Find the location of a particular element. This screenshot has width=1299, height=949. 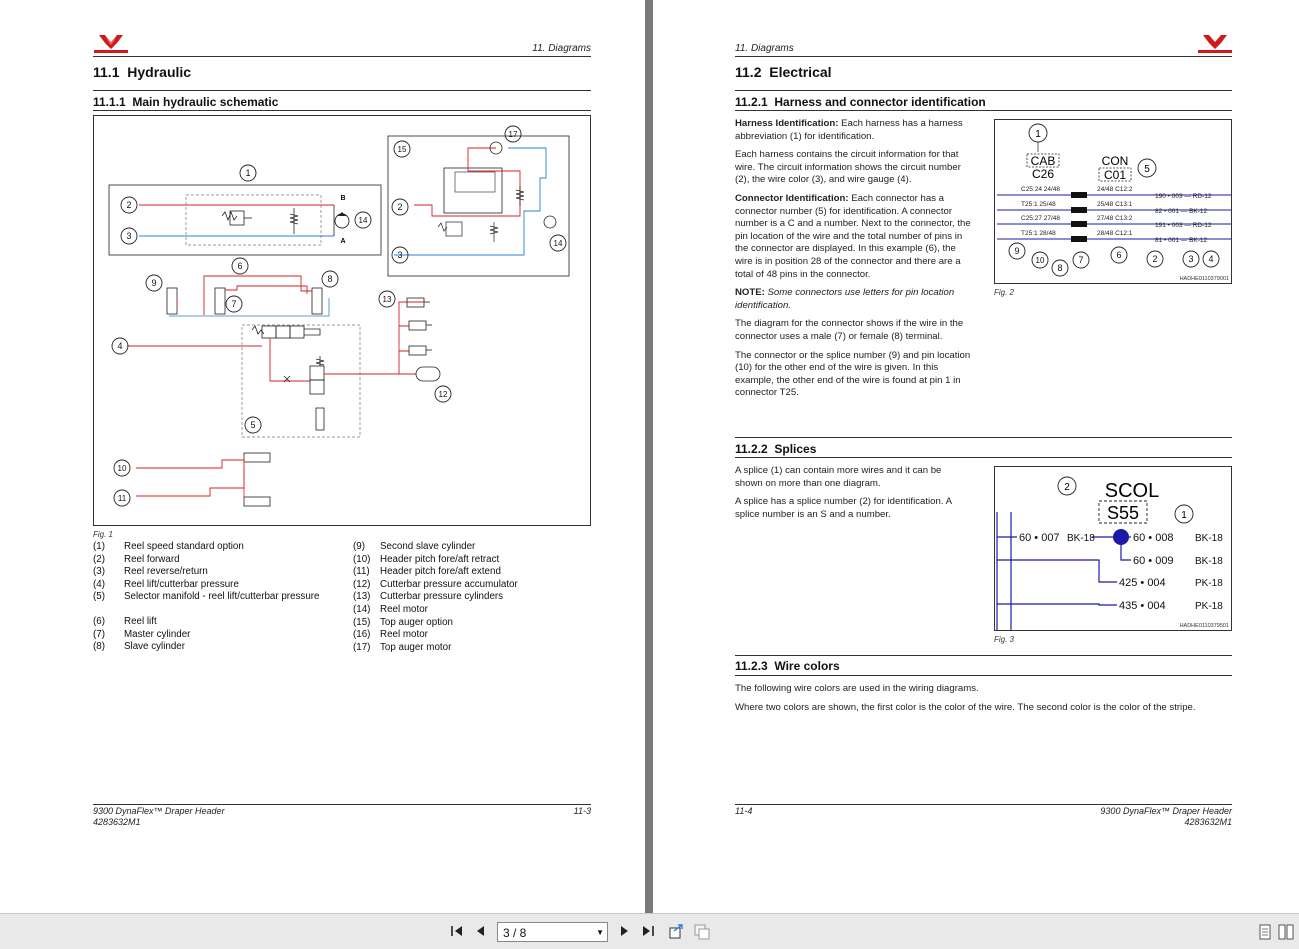

harness-con: CON is located at coordinates (1115, 161).